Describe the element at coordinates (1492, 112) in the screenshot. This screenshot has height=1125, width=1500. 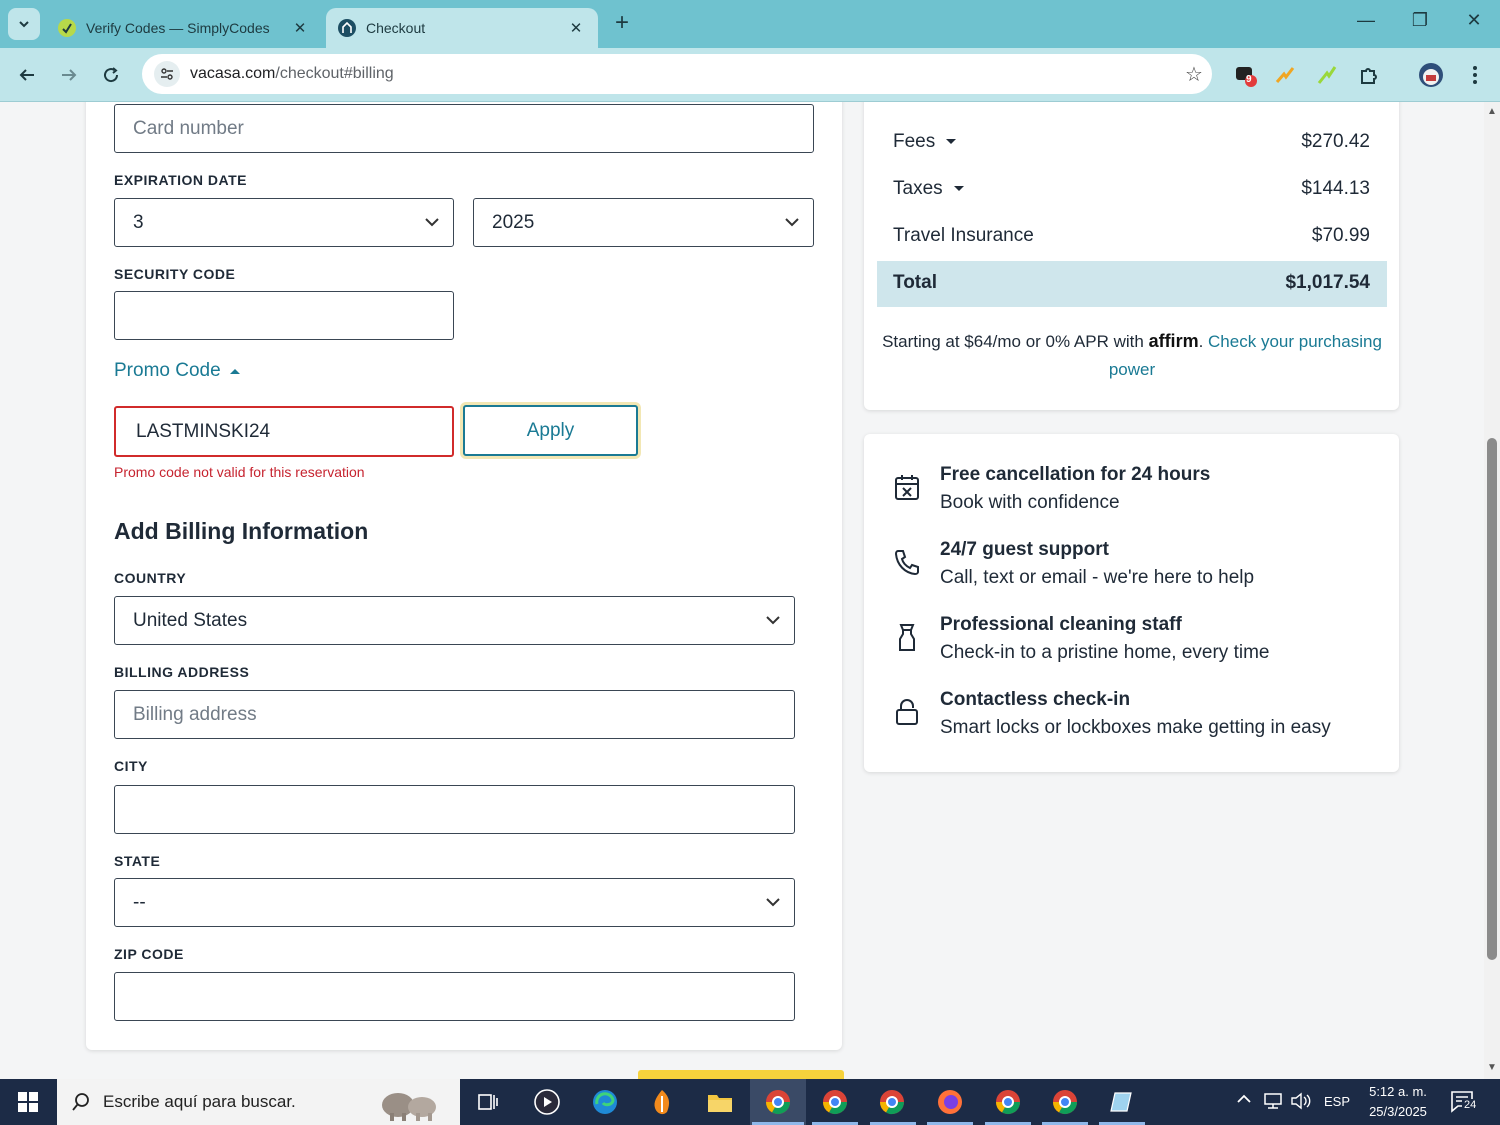
I see `scroll-up-arrow-icon: ▲` at that location.